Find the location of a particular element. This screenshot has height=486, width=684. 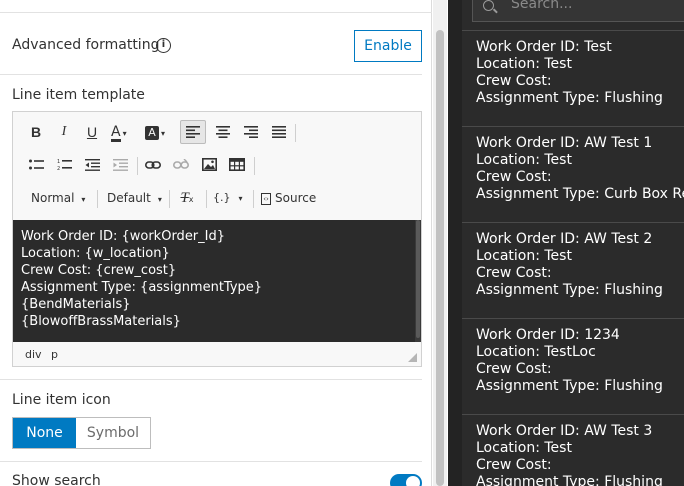

decrease-indent-icon is located at coordinates (92, 165).